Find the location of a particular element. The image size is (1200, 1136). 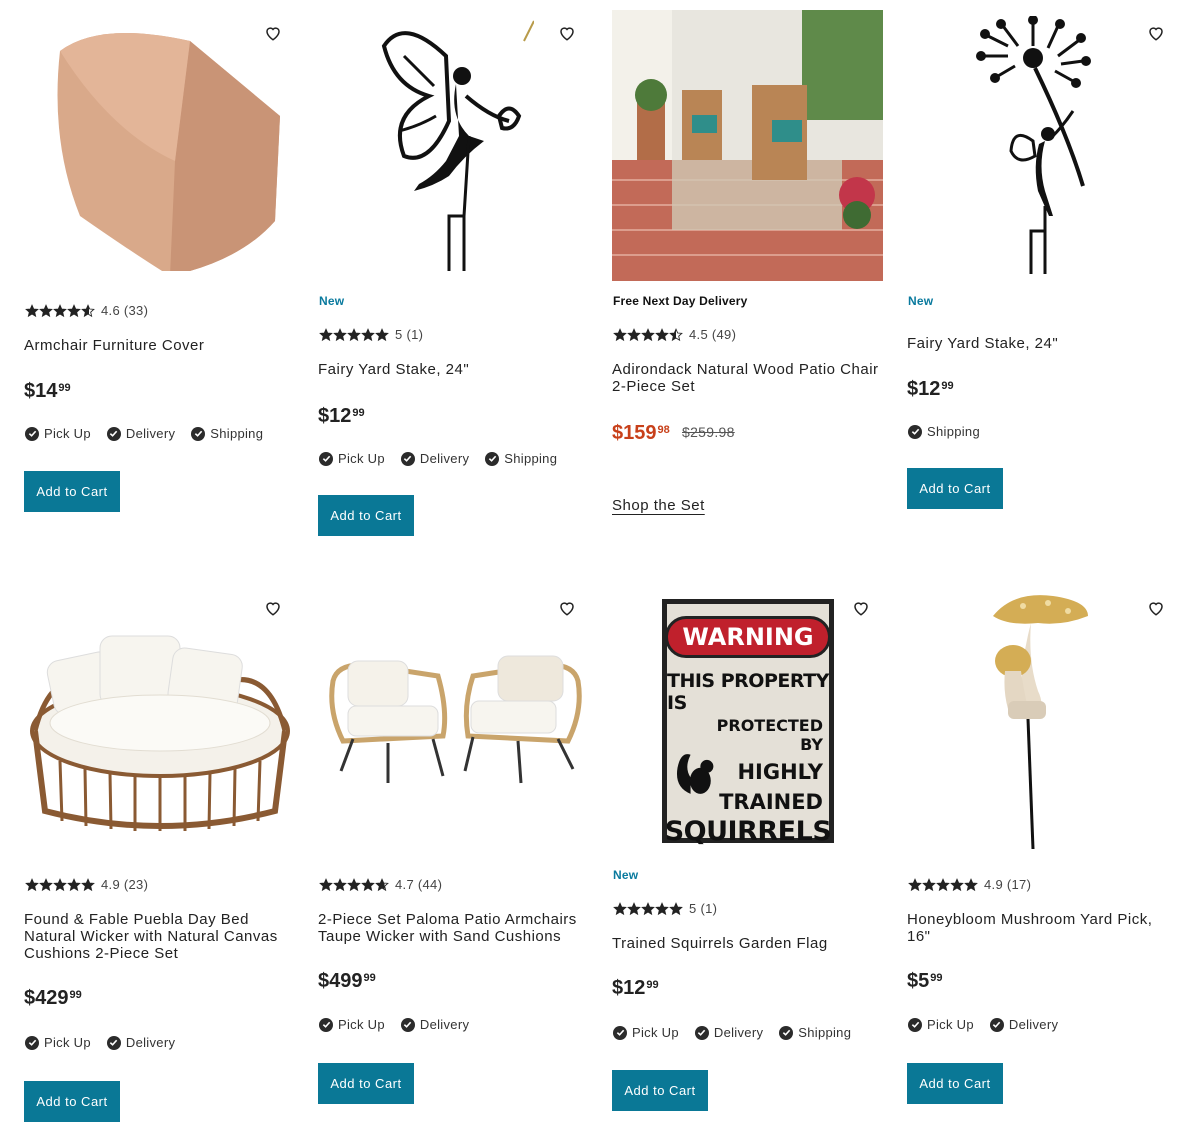

sale-price: $159 98 is located at coordinates (641, 433).